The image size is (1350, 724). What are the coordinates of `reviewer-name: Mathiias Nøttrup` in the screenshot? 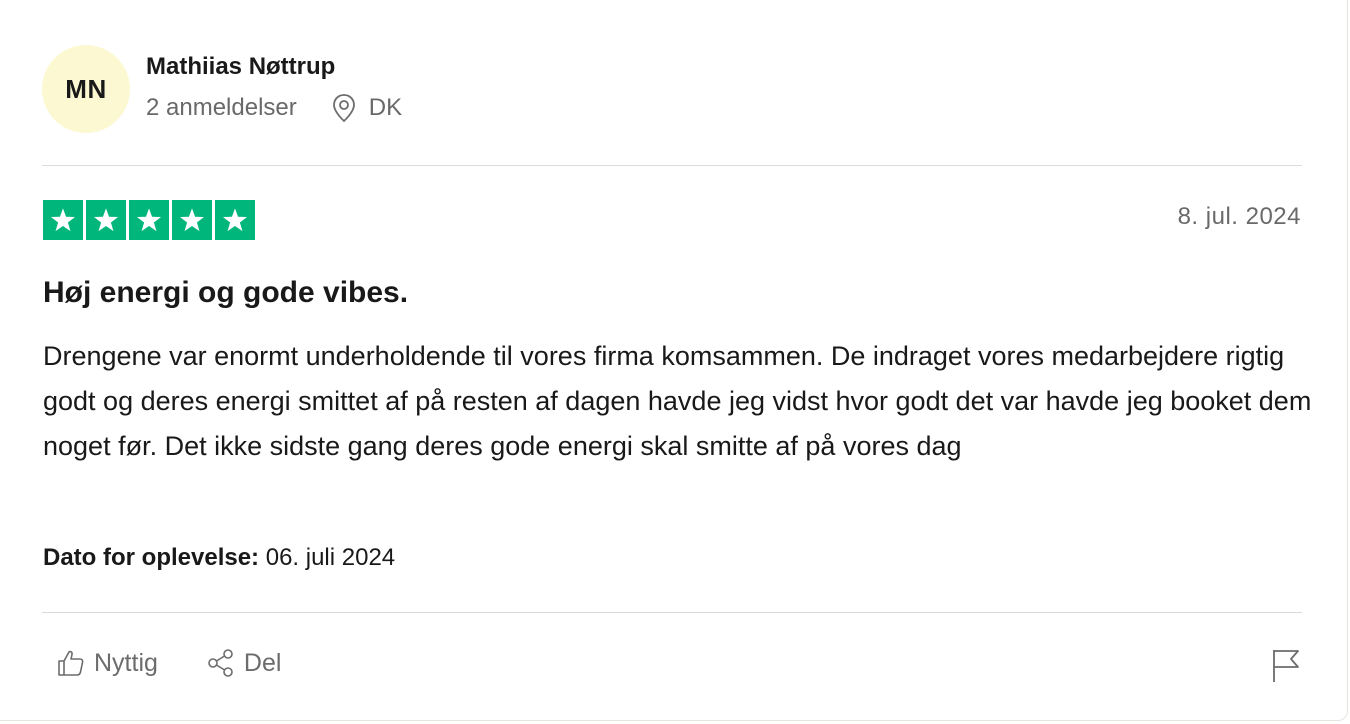 It's located at (274, 67).